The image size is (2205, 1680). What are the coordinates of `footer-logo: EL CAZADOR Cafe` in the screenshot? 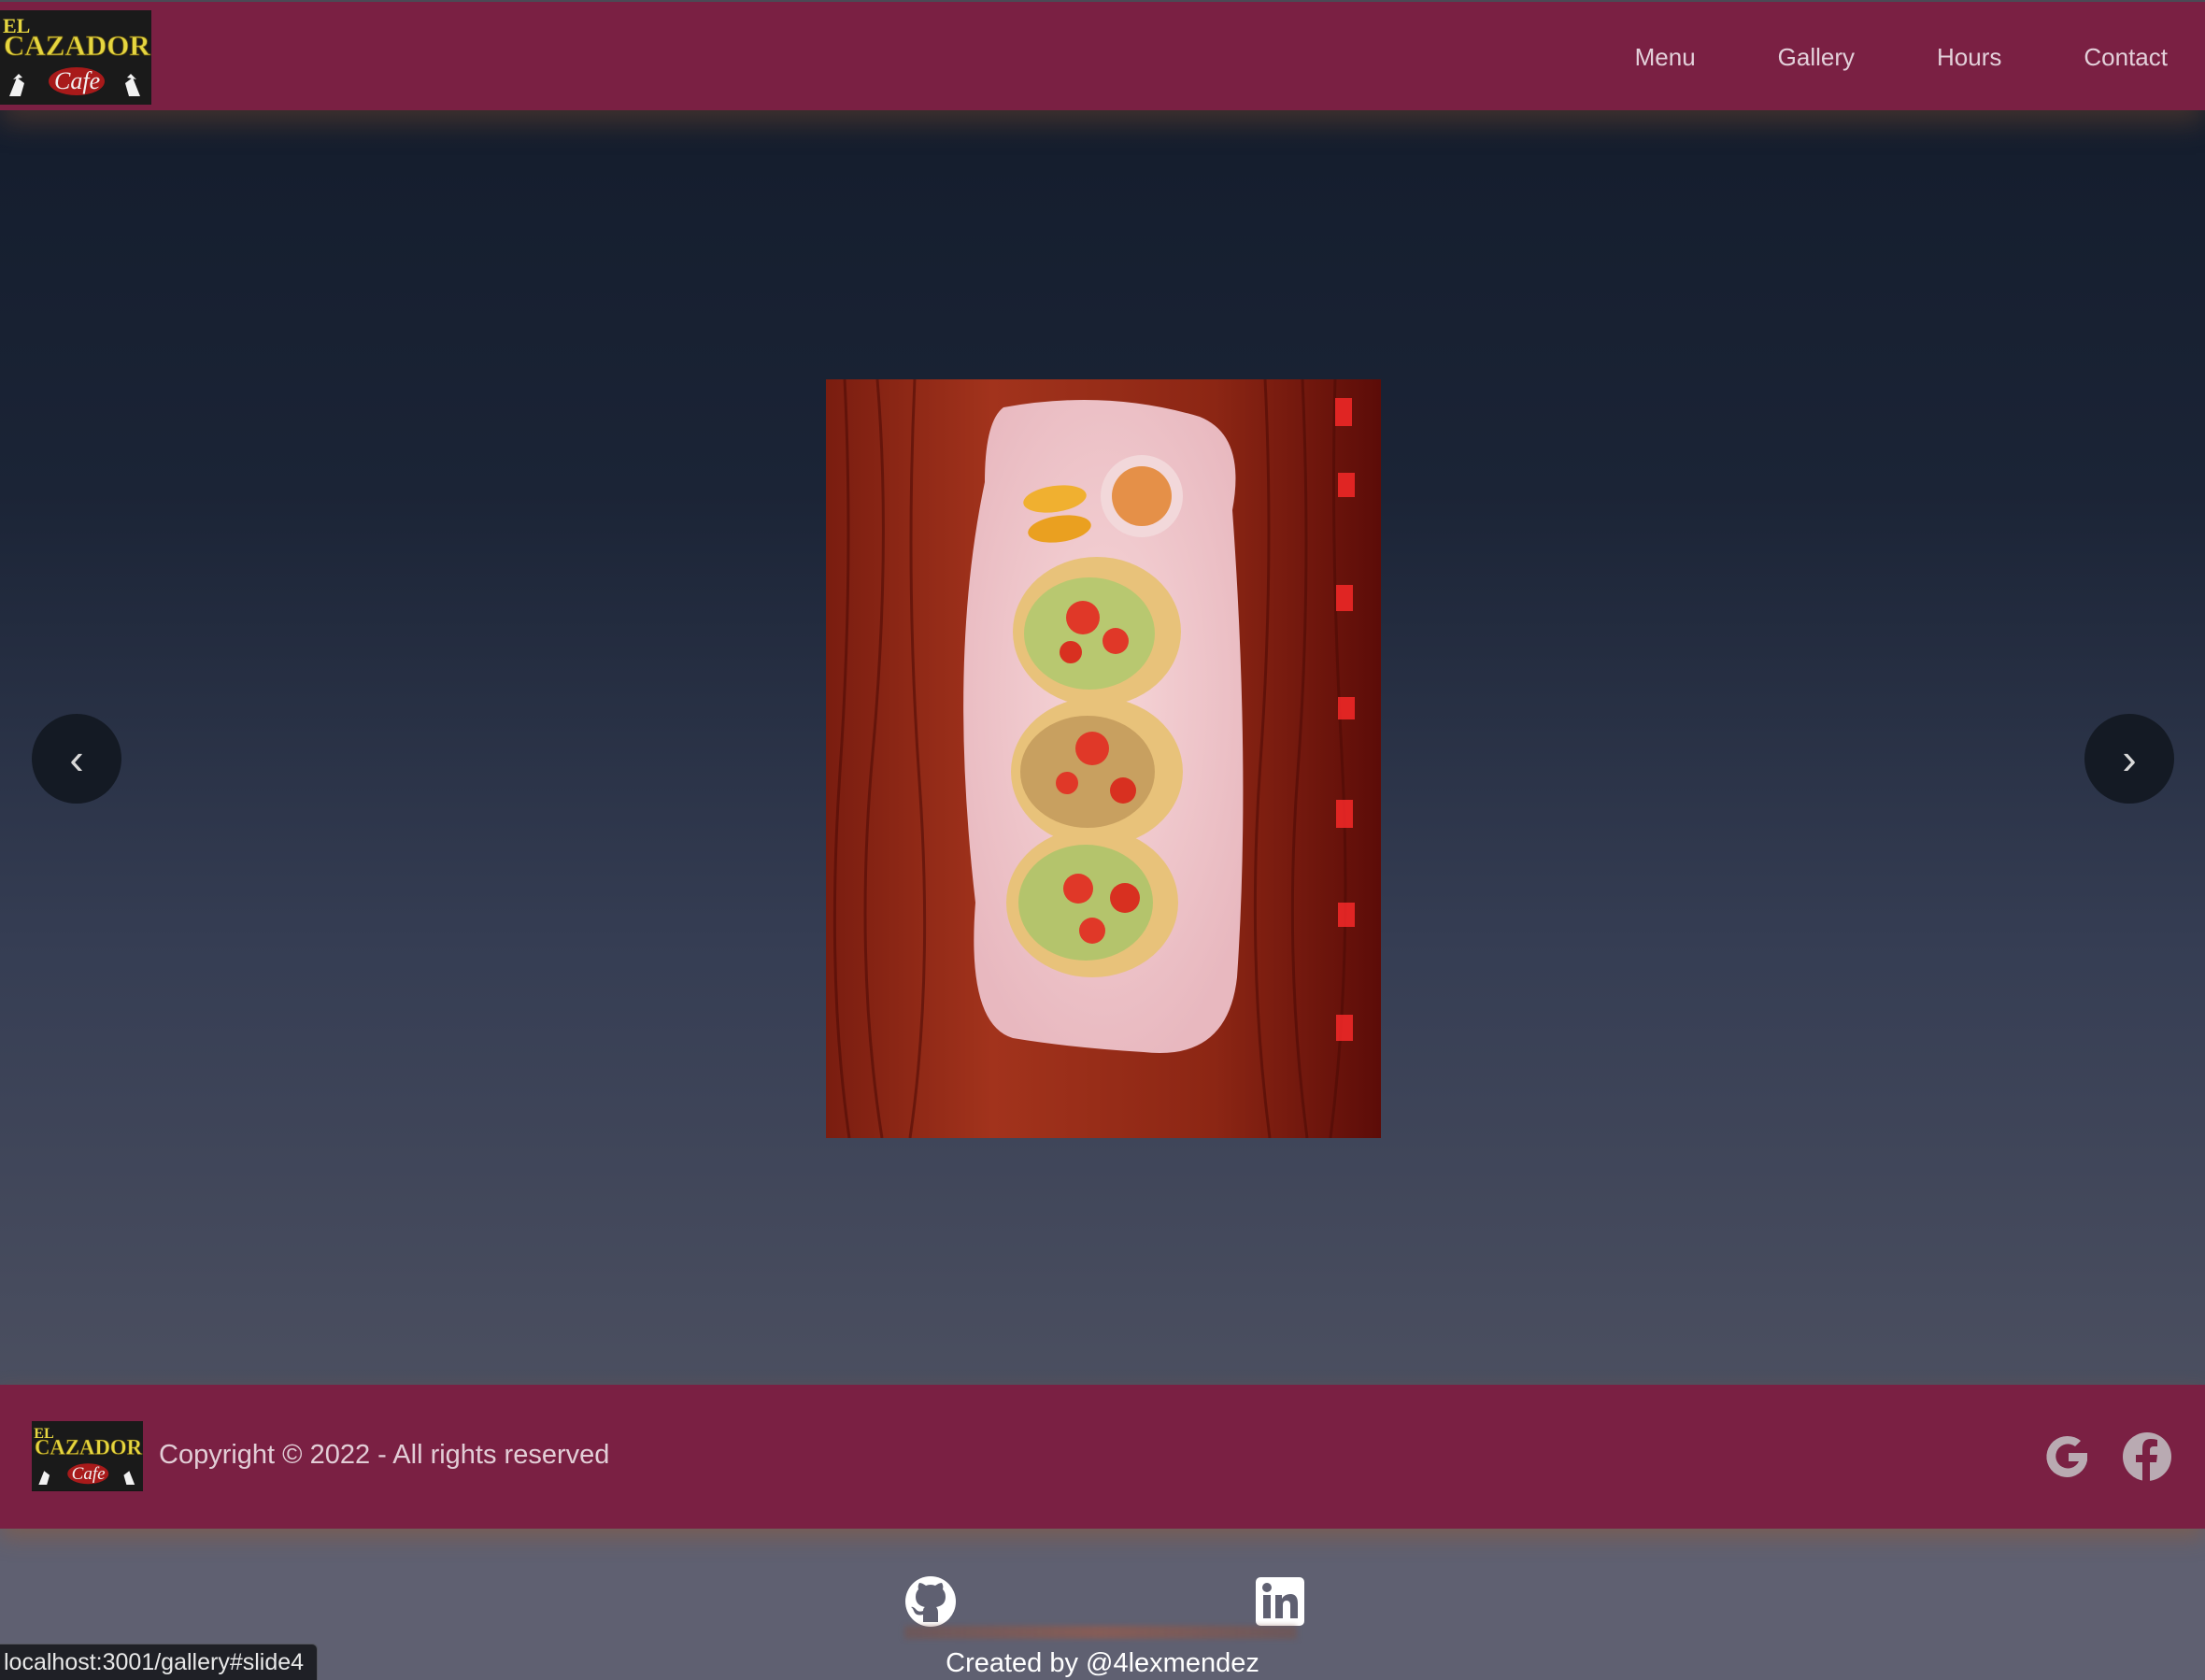 It's located at (87, 1456).